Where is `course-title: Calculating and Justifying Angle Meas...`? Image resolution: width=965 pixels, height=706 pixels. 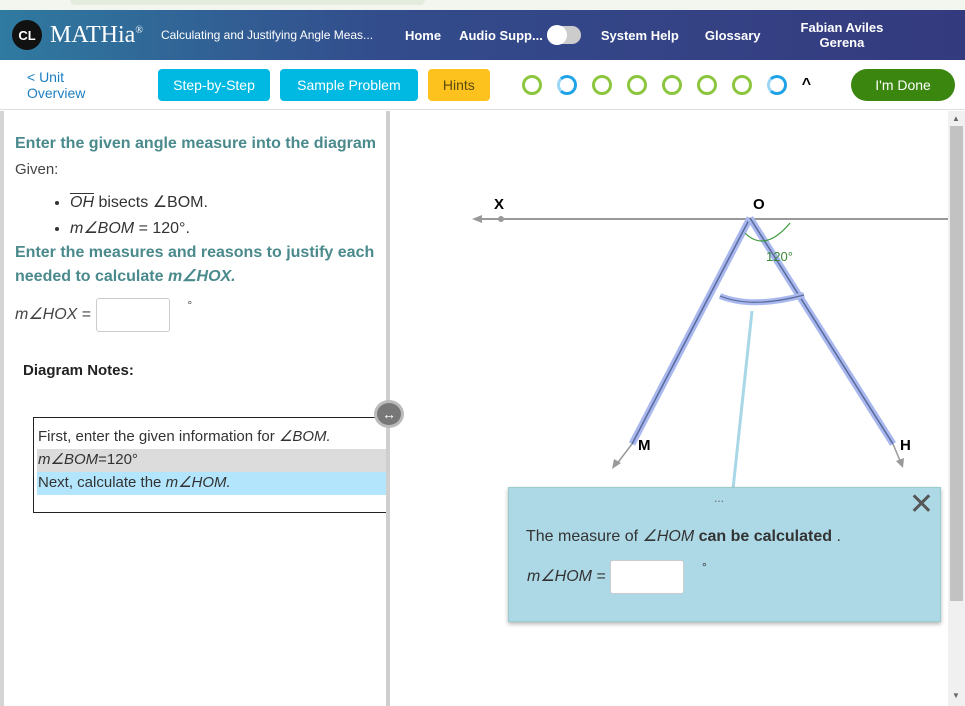 course-title: Calculating and Justifying Angle Meas... is located at coordinates (267, 35).